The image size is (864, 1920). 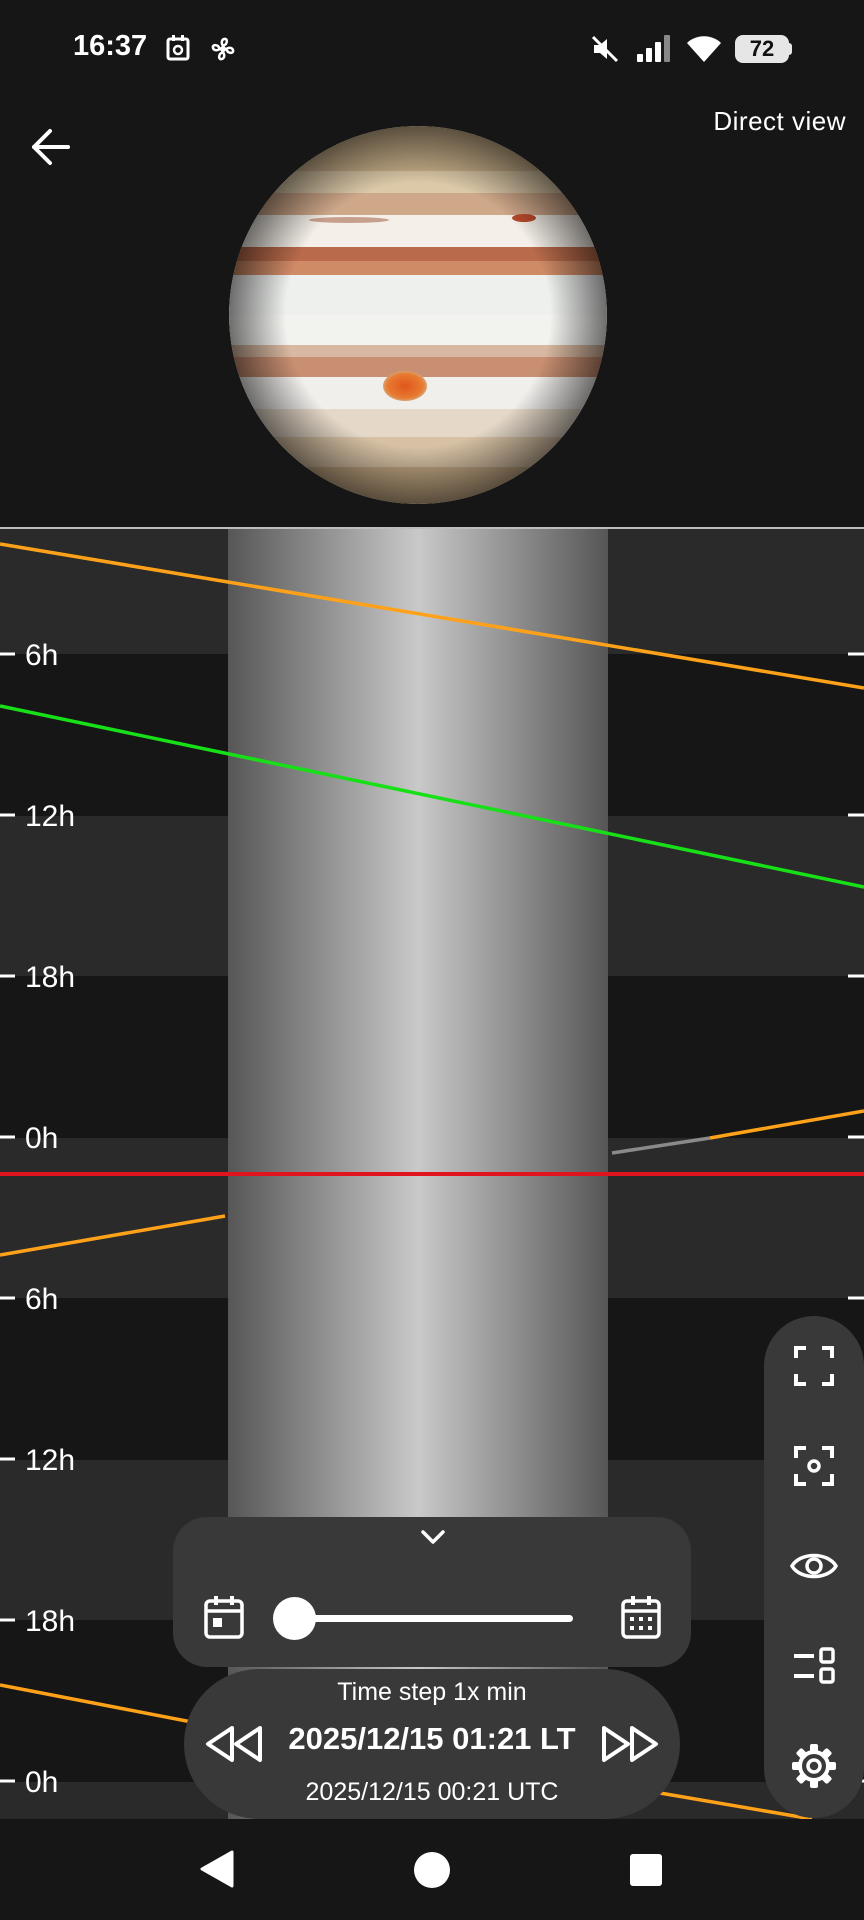 I want to click on chevron-down-icon, so click(x=433, y=1538).